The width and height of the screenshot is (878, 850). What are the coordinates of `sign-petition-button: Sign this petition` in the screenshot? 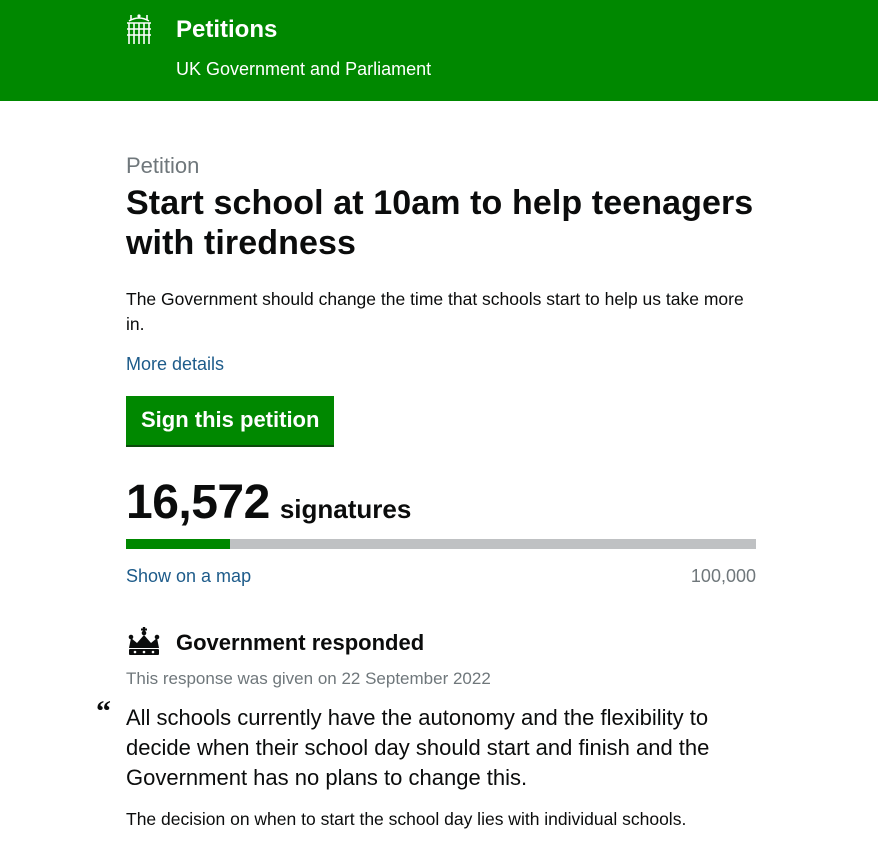 It's located at (230, 420).